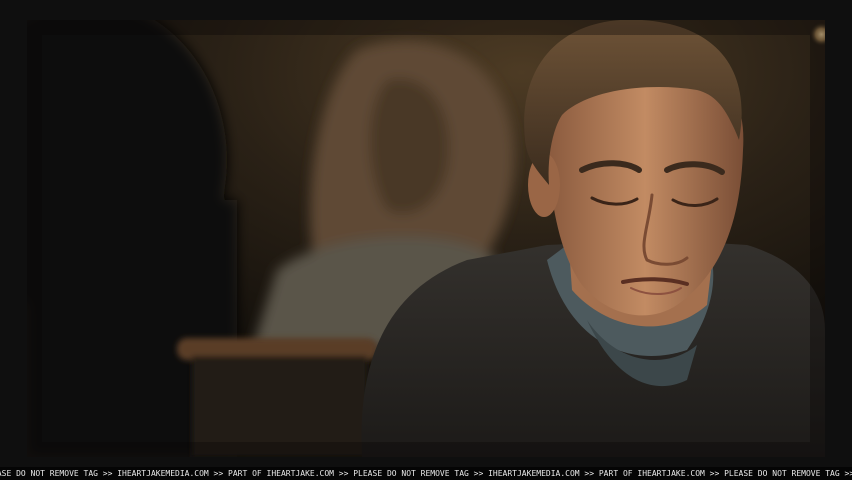  I want to click on chair, so click(277, 397).